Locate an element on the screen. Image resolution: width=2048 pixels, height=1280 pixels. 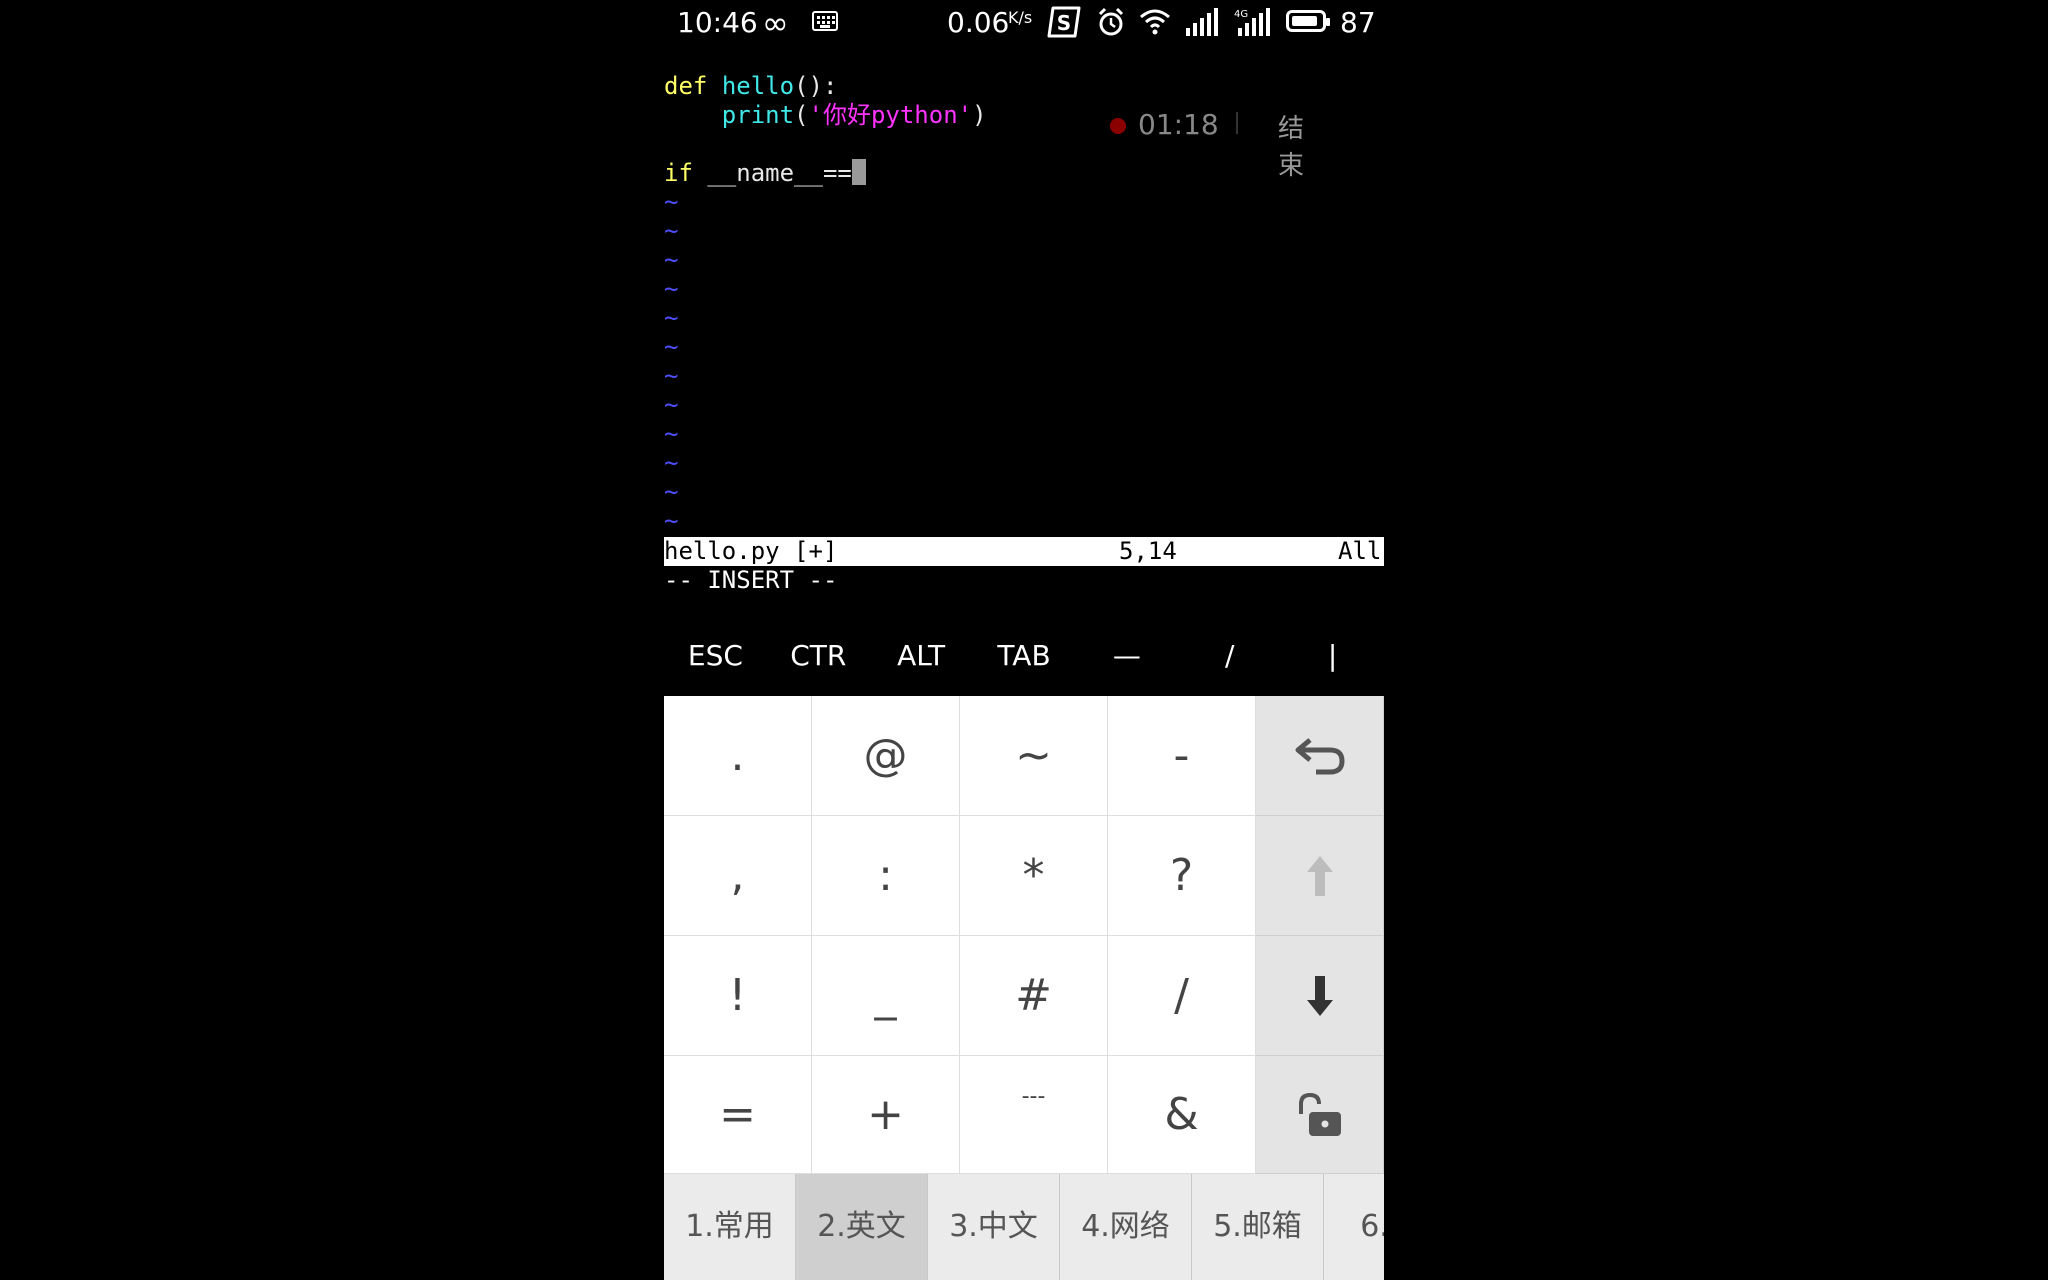
wifi-icon is located at coordinates (1155, 22).